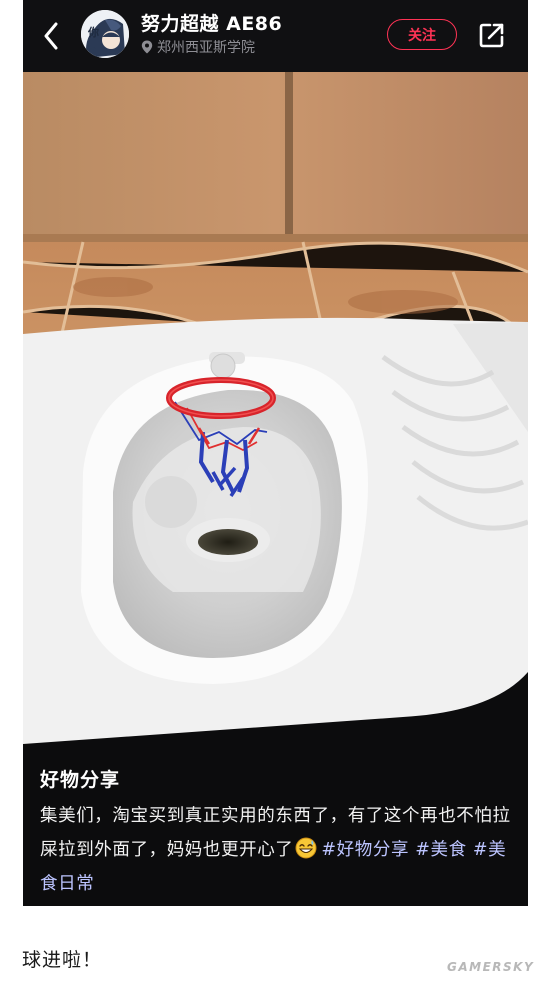 The image size is (550, 981). Describe the element at coordinates (147, 47) in the screenshot. I see `location-pin-icon` at that location.